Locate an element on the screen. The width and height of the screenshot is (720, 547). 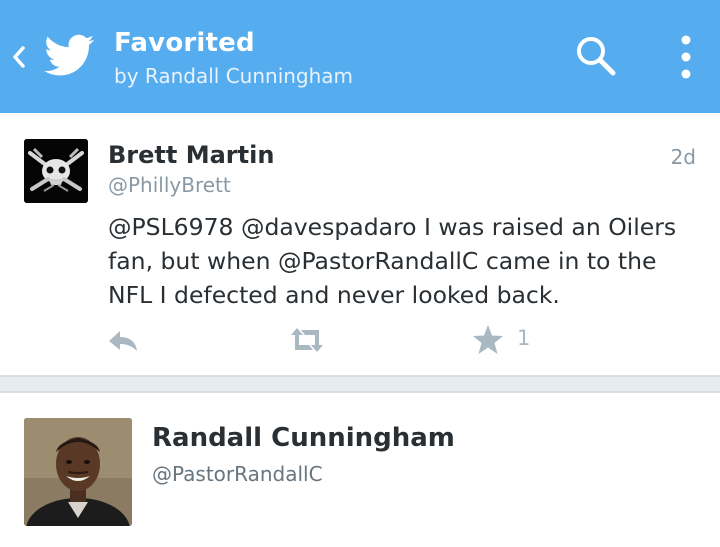
profile-photo is located at coordinates (78, 472).